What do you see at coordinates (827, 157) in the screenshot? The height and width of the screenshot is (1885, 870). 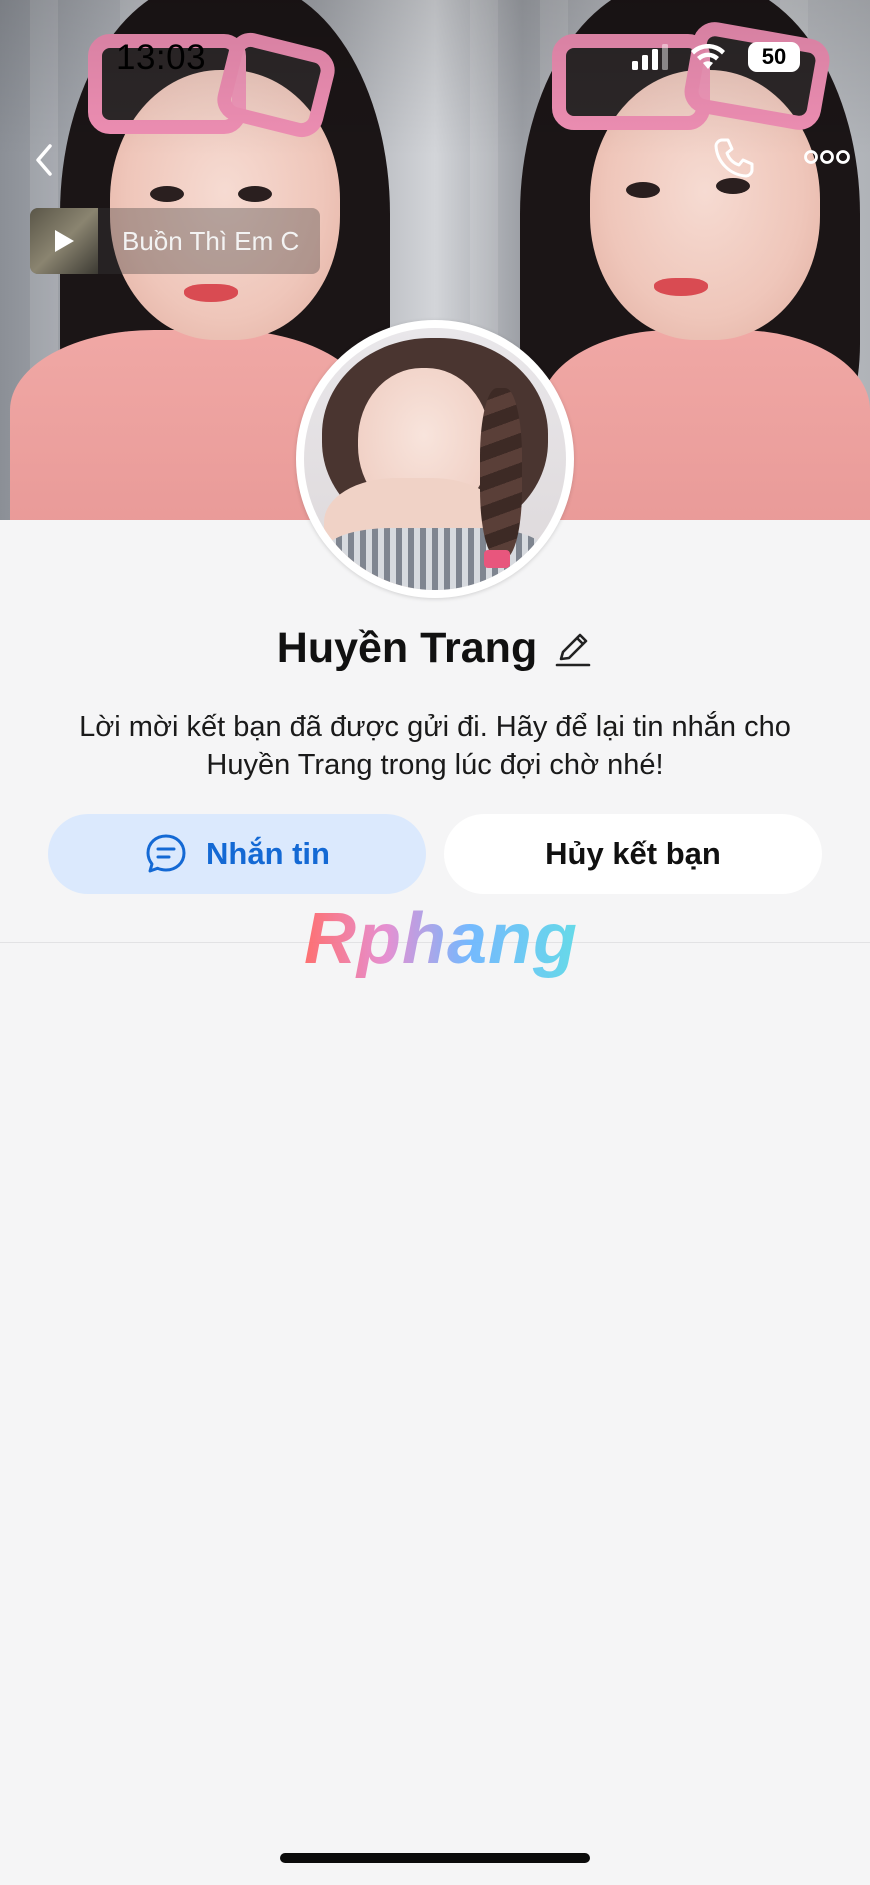 I see `more-icon` at bounding box center [827, 157].